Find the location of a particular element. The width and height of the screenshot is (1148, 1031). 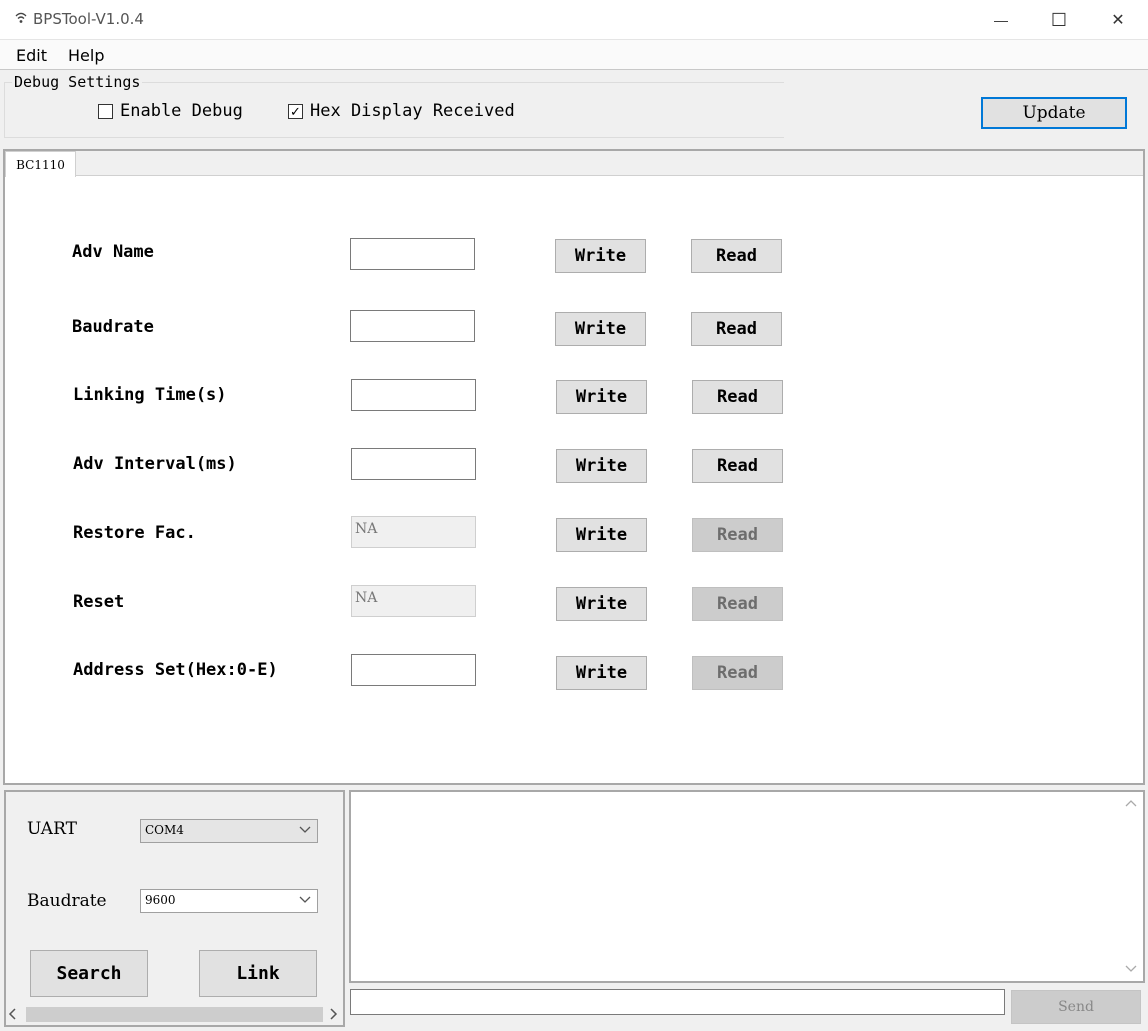

hex-display-label: Hex Display Received is located at coordinates (412, 111).